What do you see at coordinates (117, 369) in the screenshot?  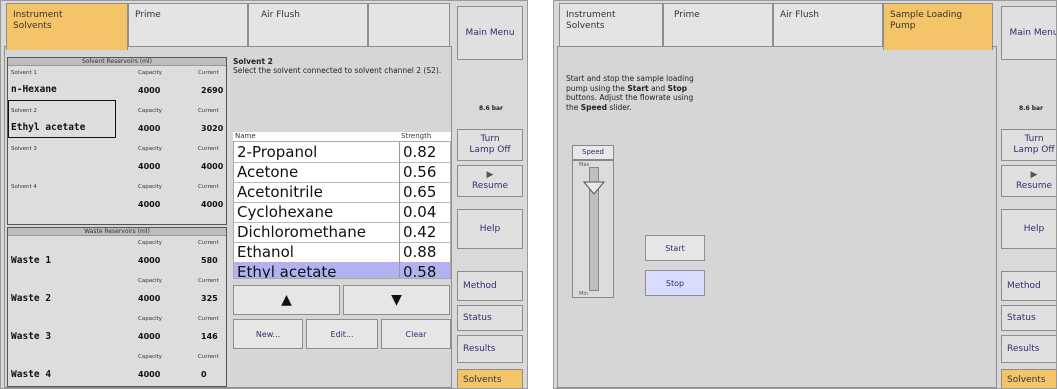 I see `waste-reservoir-row: Capacity Current Waste 4 4000 0` at bounding box center [117, 369].